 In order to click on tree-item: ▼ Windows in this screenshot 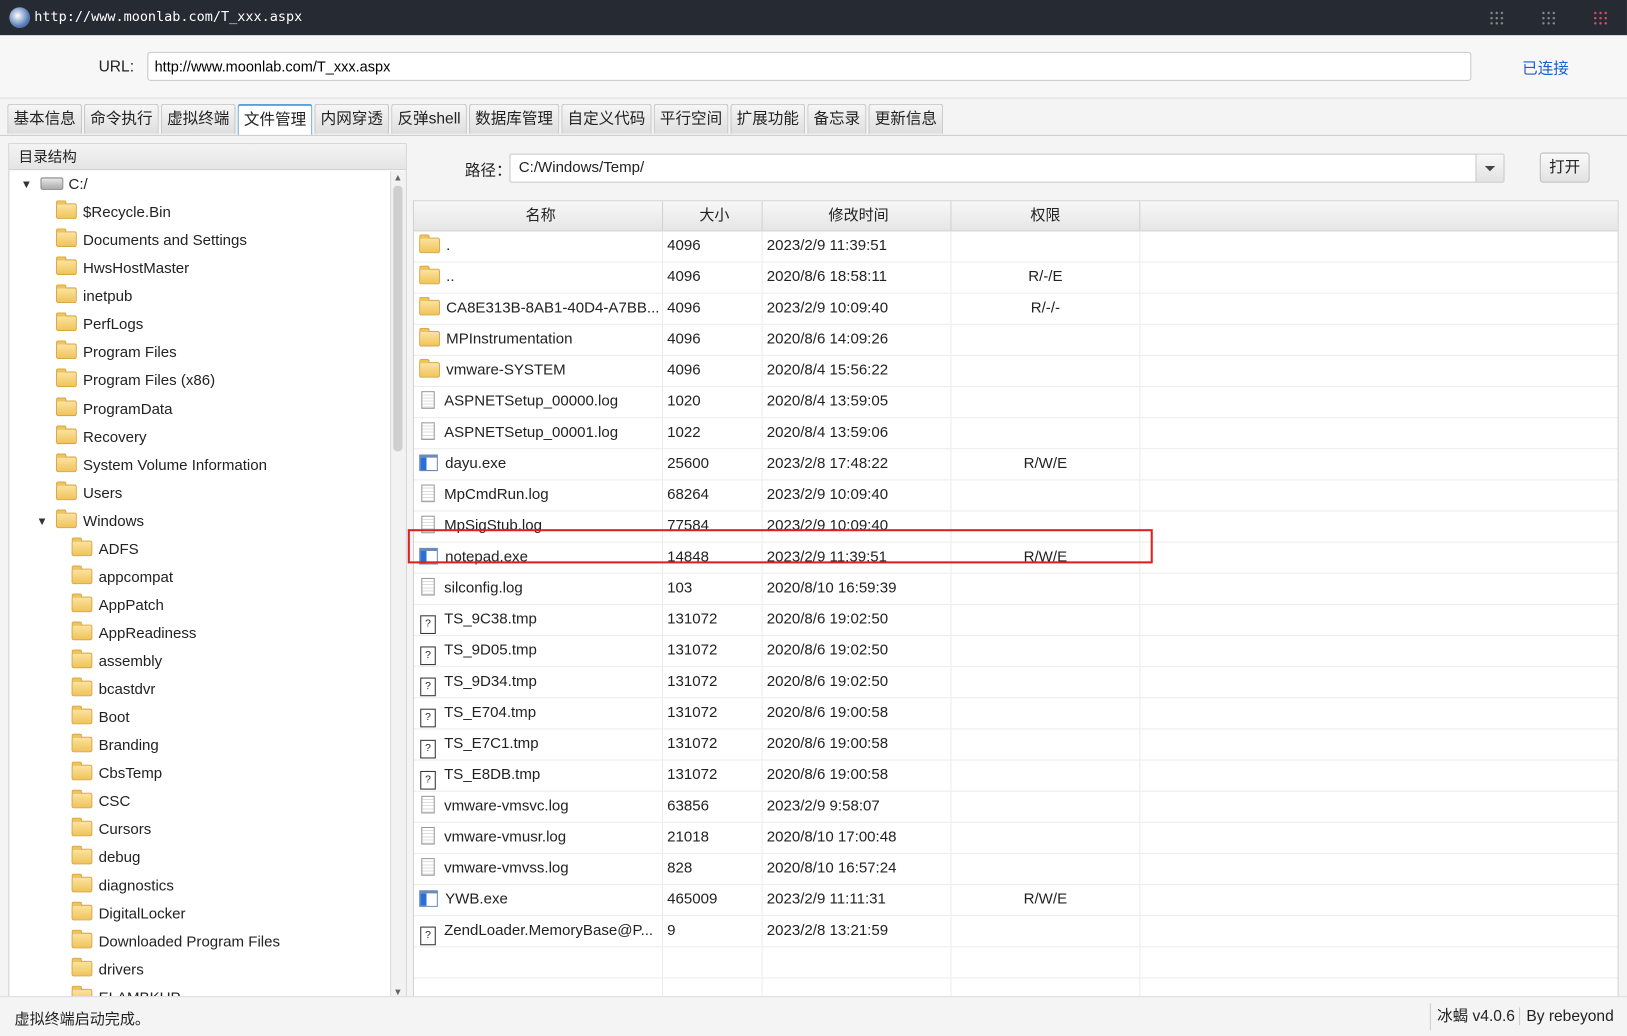, I will do `click(199, 522)`.